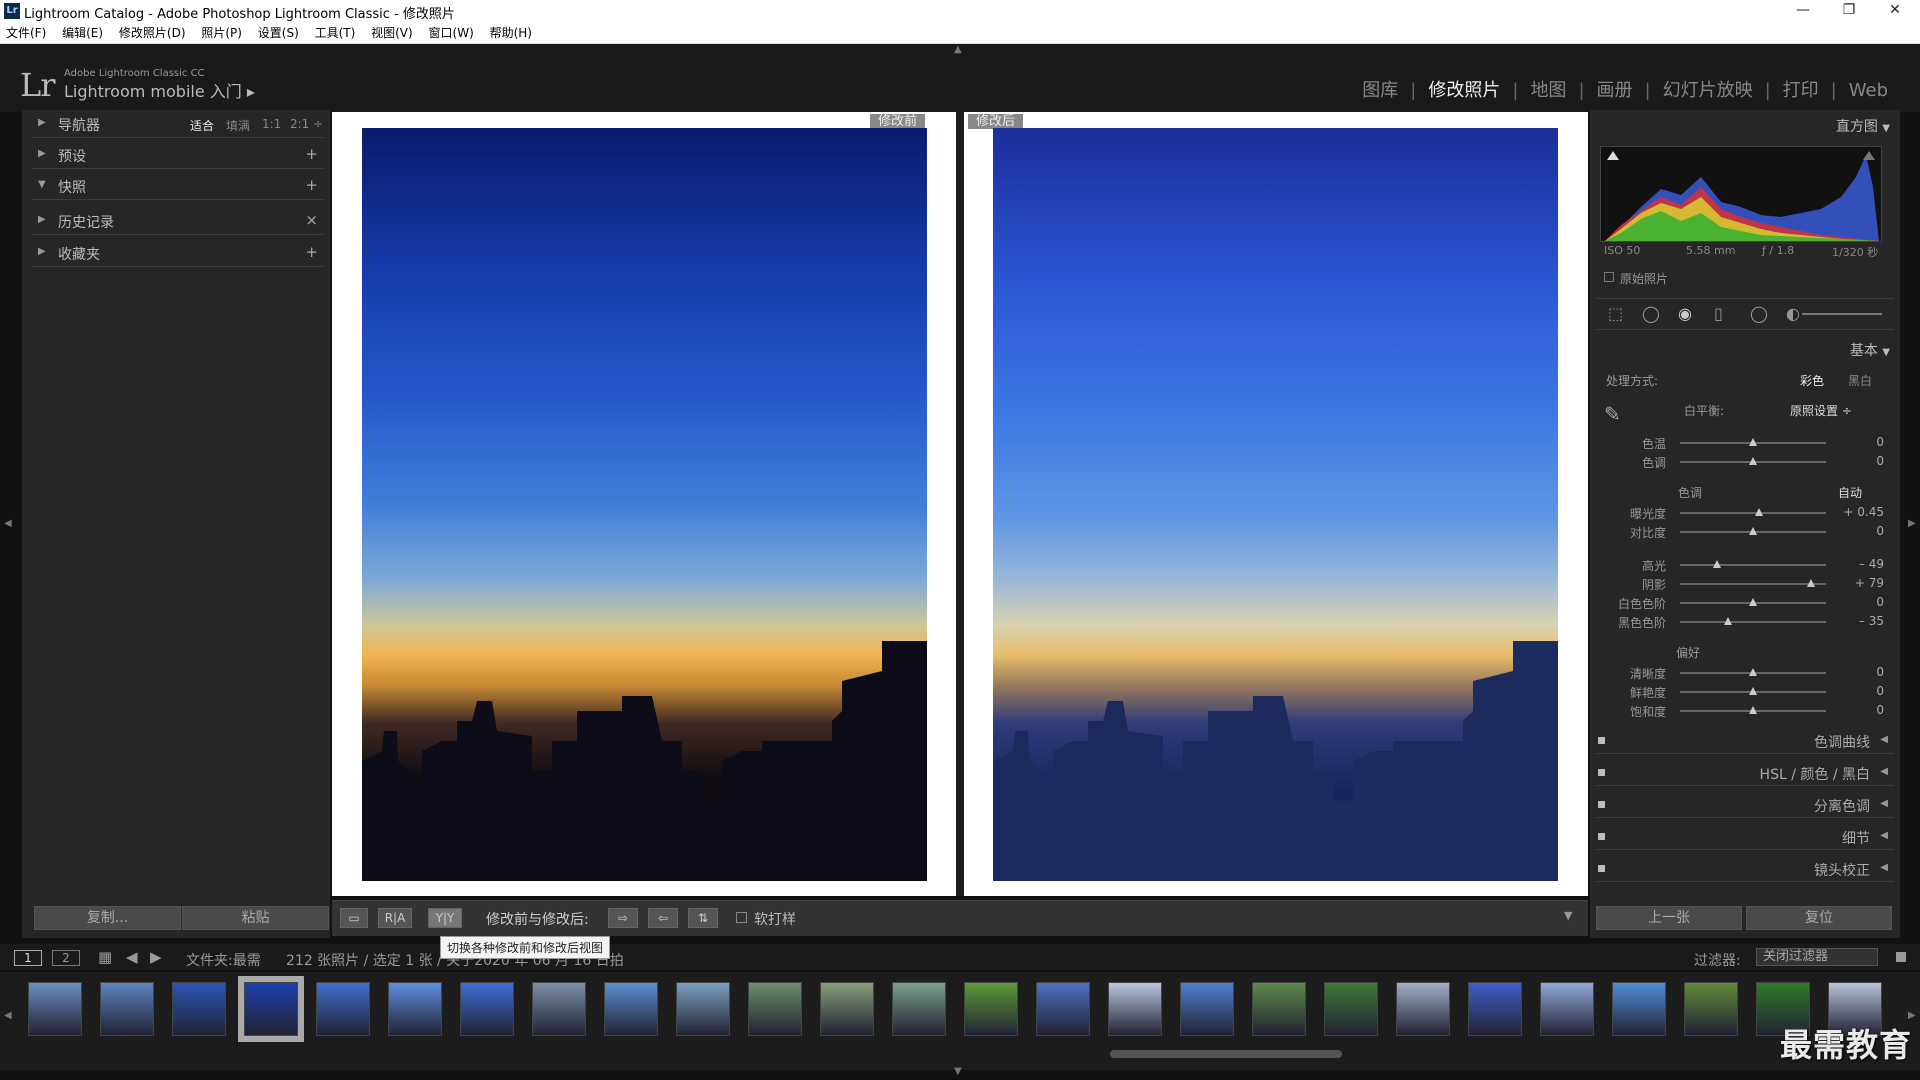  Describe the element at coordinates (1380, 90) in the screenshot. I see `module-library: 图库` at that location.